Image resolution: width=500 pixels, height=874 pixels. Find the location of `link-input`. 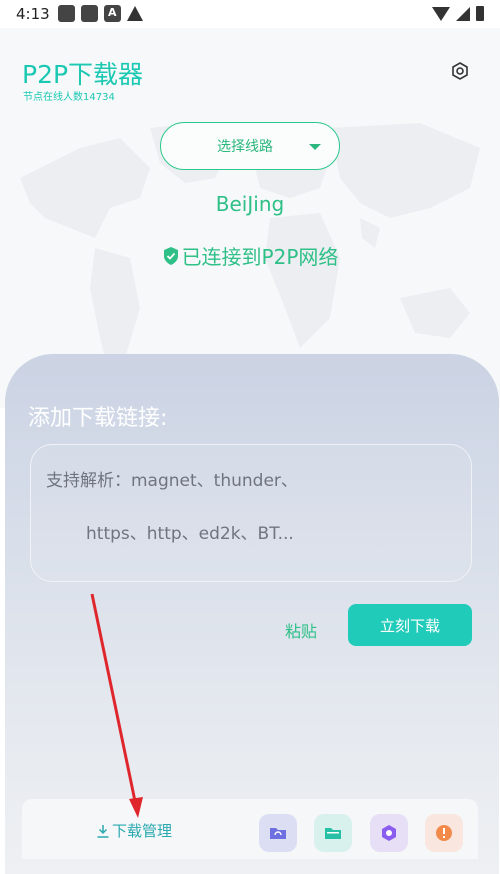

link-input is located at coordinates (251, 513).